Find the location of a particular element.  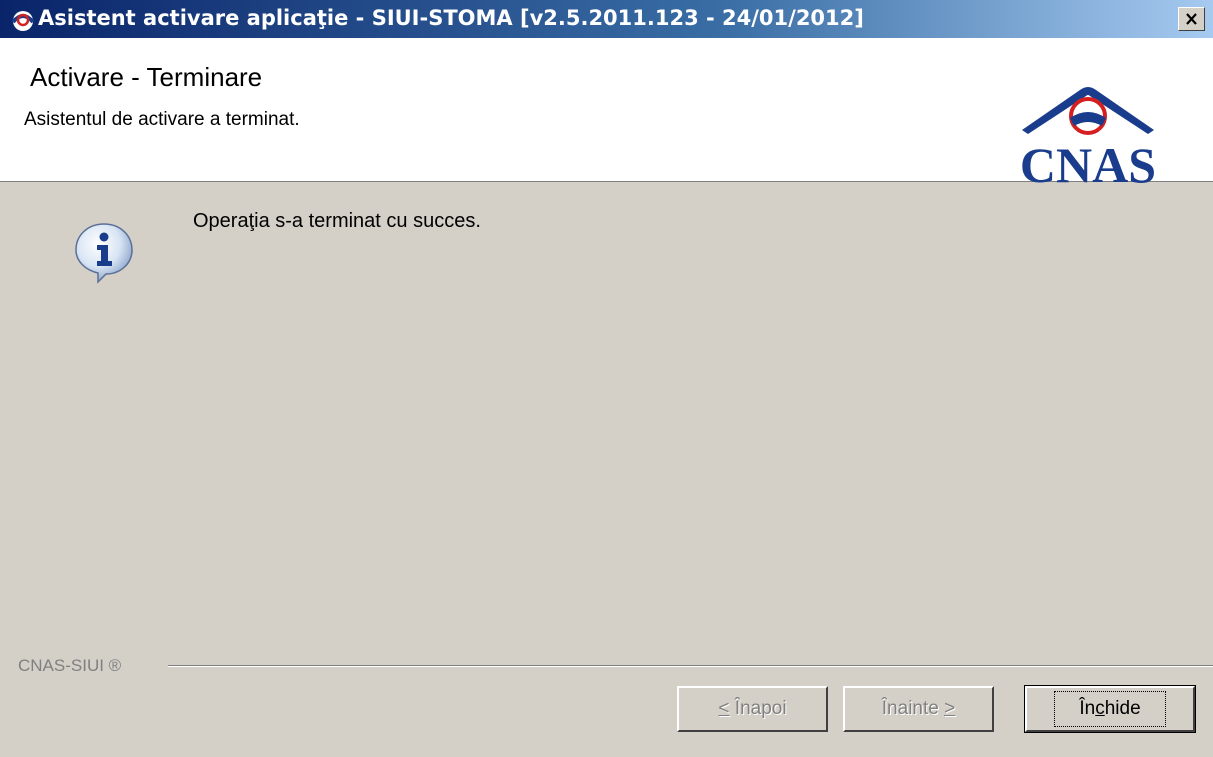

footer-brand-label: CNAS-SIUI ® is located at coordinates (70, 665).